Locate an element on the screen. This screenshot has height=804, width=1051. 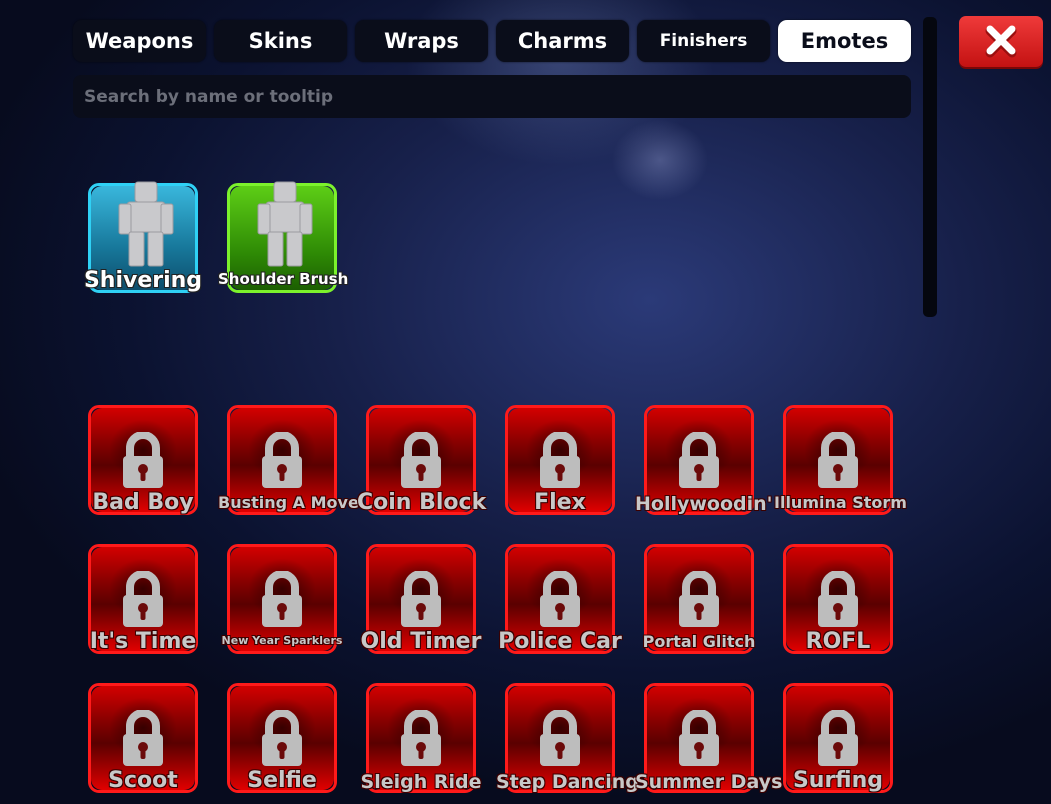
emote-card-hollywoodin: Hollywoodin' is located at coordinates (703, 460).